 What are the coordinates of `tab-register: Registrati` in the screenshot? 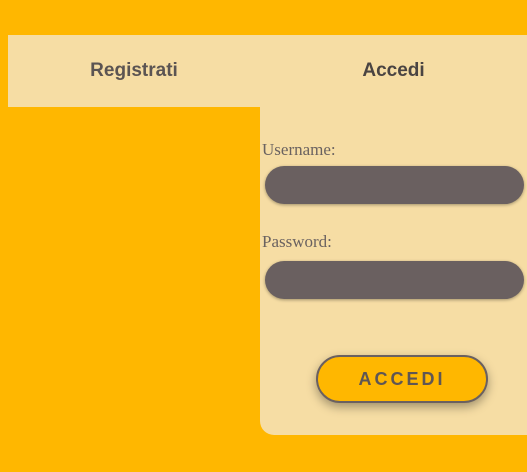 It's located at (134, 71).